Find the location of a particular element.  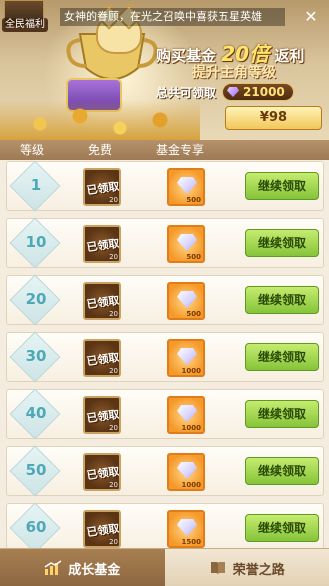

level-number: 50 is located at coordinates (36, 470).